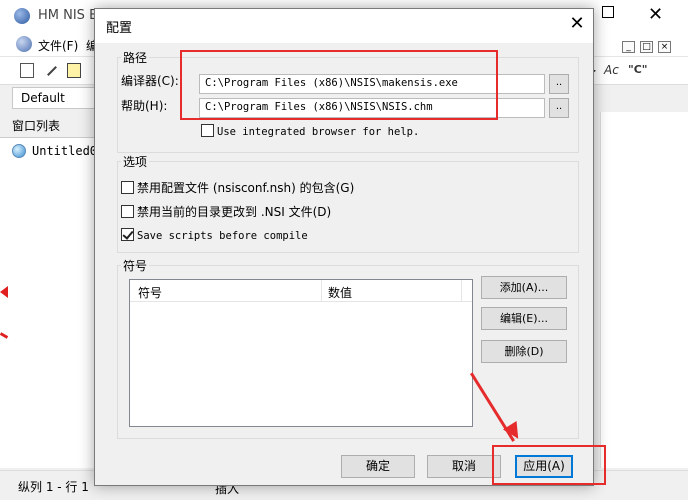 The height and width of the screenshot is (500, 688). I want to click on notes-icon, so click(74, 70).